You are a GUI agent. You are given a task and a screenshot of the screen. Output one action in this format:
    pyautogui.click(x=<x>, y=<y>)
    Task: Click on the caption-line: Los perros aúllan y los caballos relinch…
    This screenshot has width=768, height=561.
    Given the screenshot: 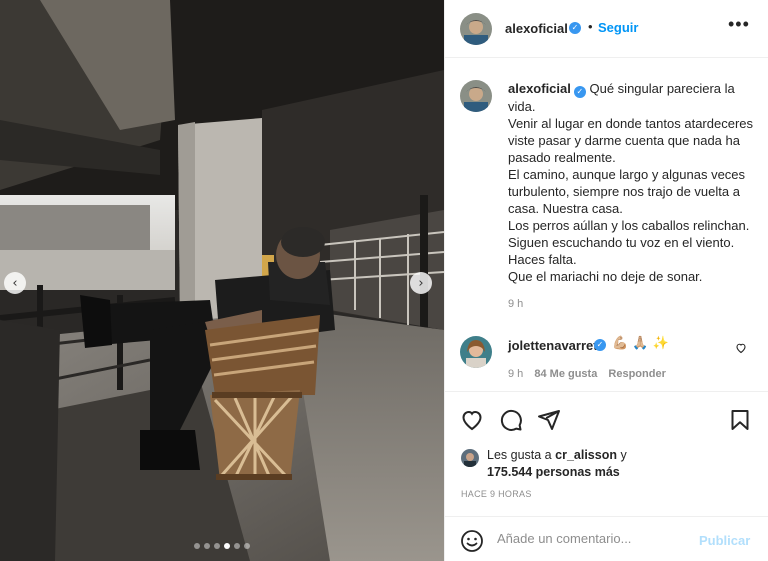 What is the action you would take?
    pyautogui.click(x=629, y=242)
    